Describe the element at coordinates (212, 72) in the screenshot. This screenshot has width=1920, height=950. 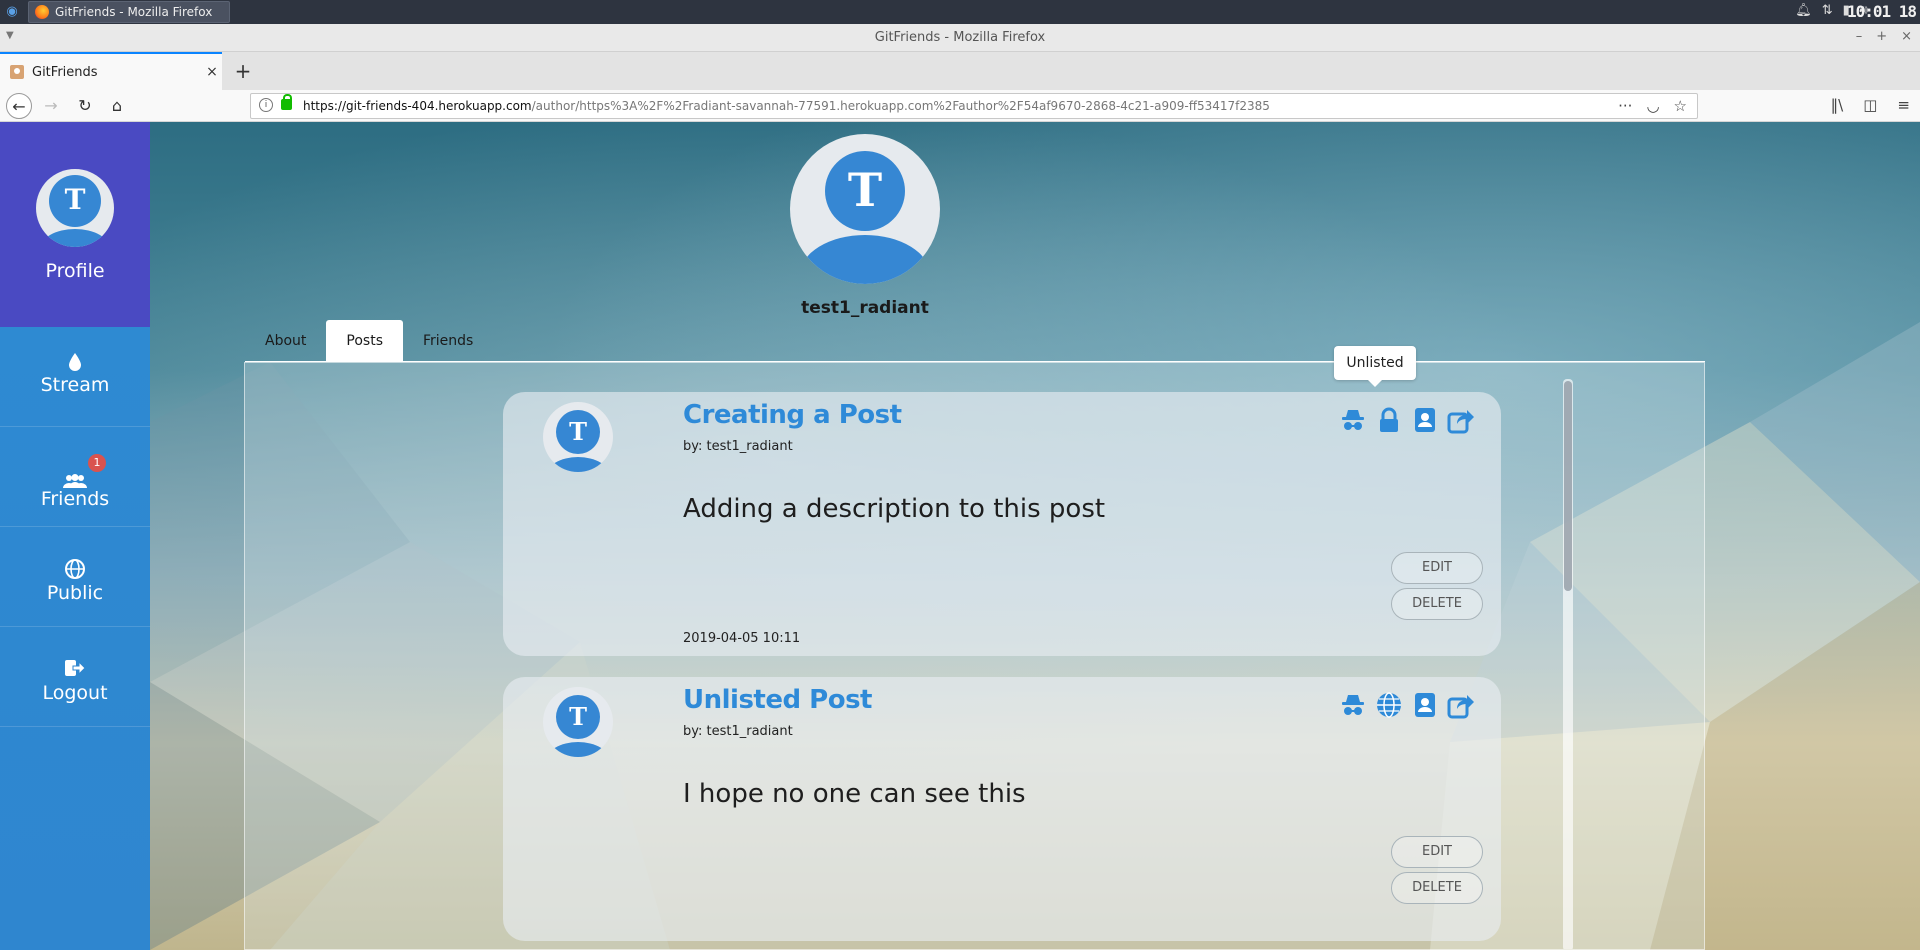
I see `close-tab-icon: ×` at that location.